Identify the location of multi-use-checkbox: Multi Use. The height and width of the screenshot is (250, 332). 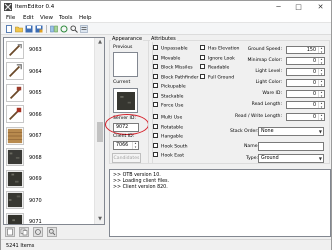
(167, 117).